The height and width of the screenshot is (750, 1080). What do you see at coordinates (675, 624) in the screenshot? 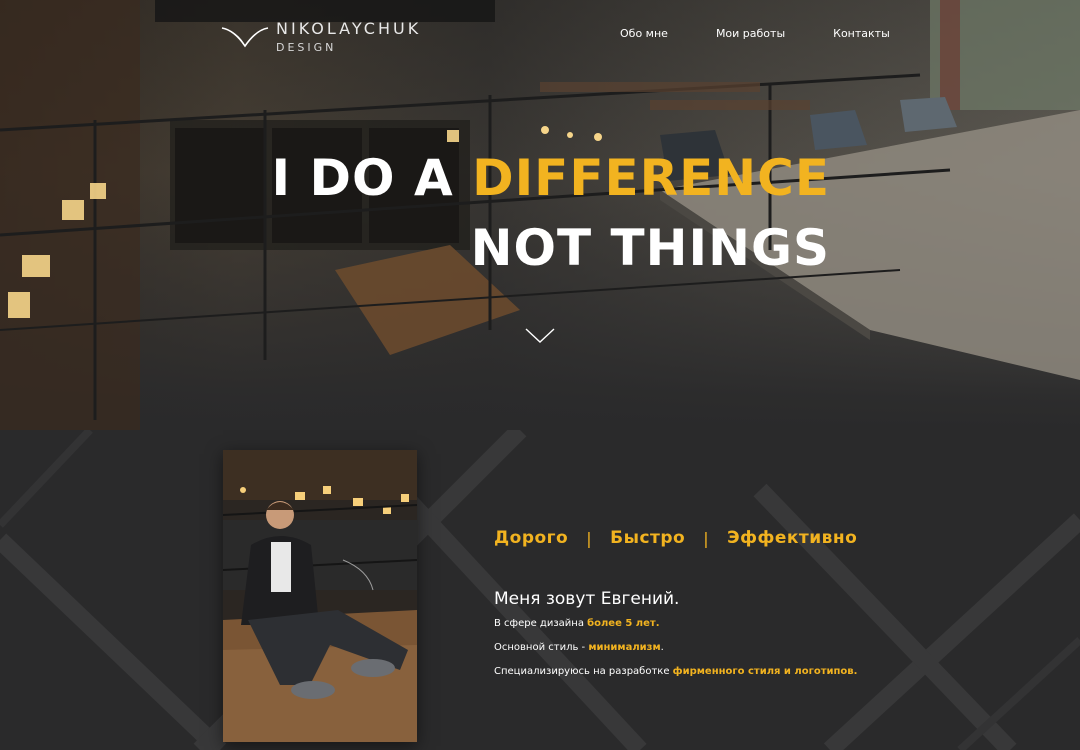
I see `fact-experience: В сфере дизайна более 5 лет.` at bounding box center [675, 624].